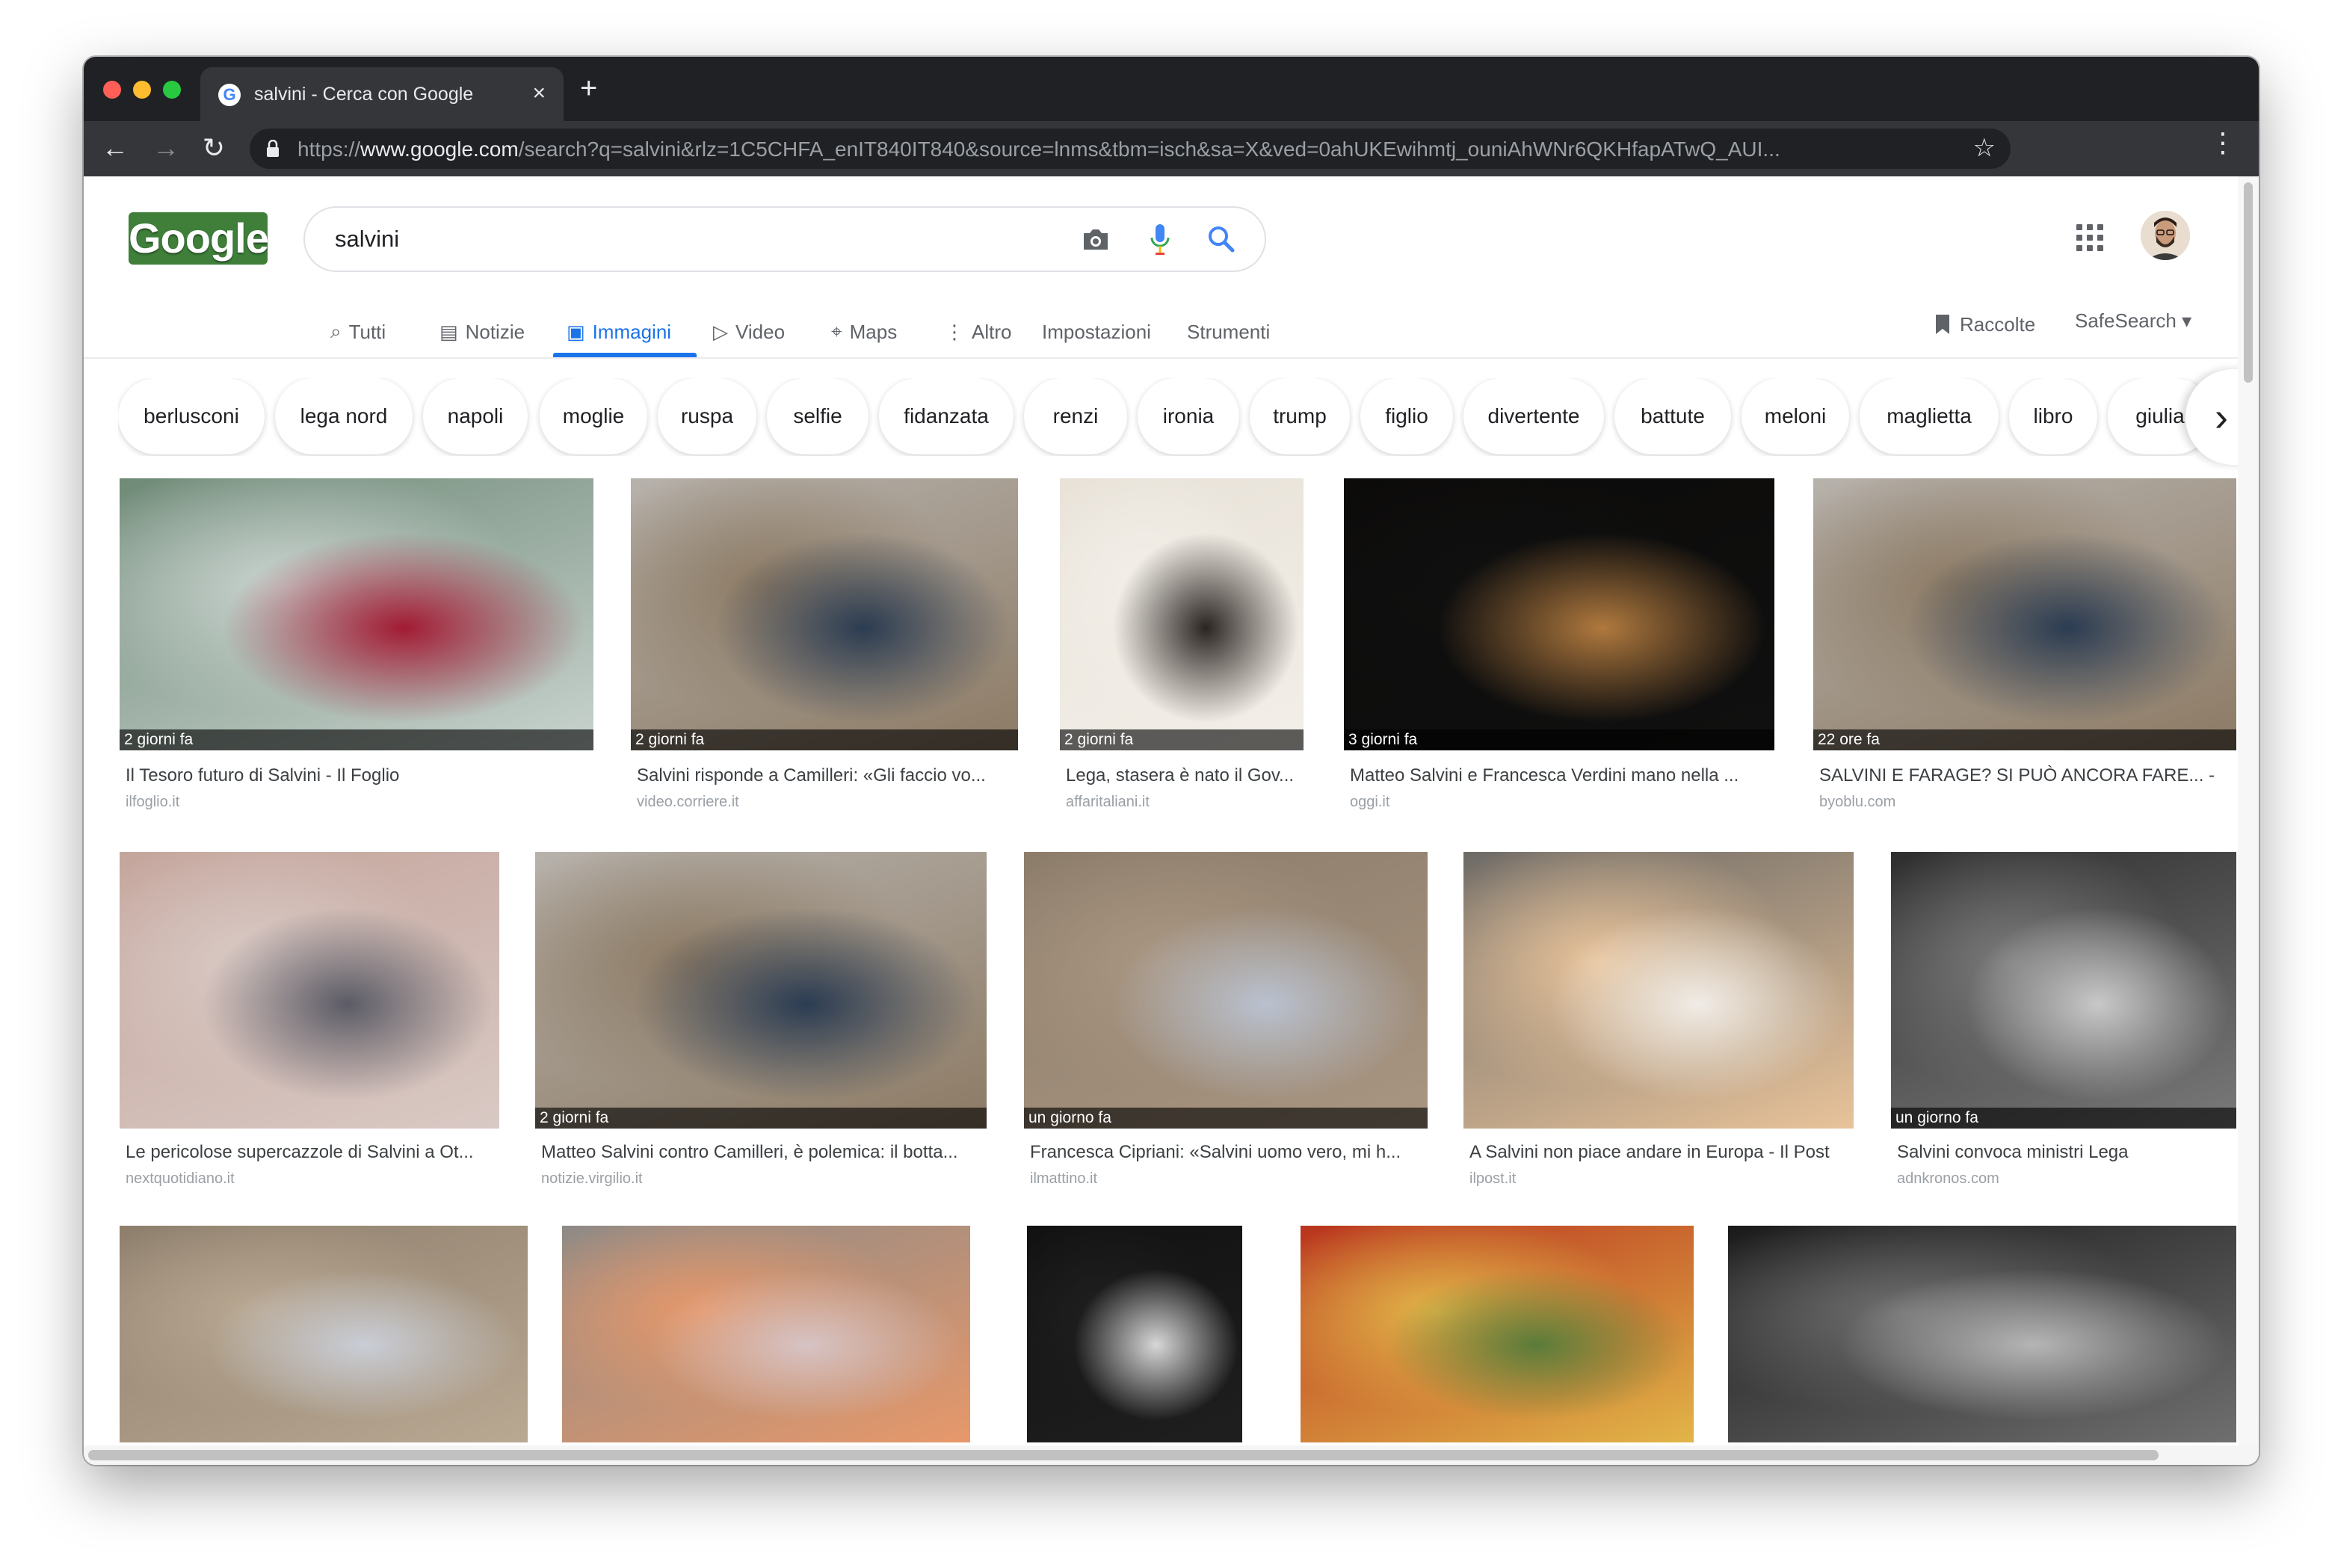 This screenshot has width=2326, height=1568. Describe the element at coordinates (1096, 331) in the screenshot. I see `tab-impostazioni: Impostazioni` at that location.